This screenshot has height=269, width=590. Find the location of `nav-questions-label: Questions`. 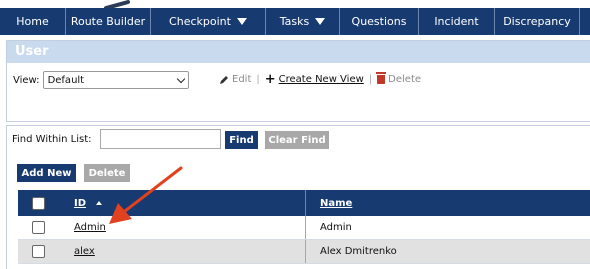

nav-questions-label: Questions is located at coordinates (379, 21).